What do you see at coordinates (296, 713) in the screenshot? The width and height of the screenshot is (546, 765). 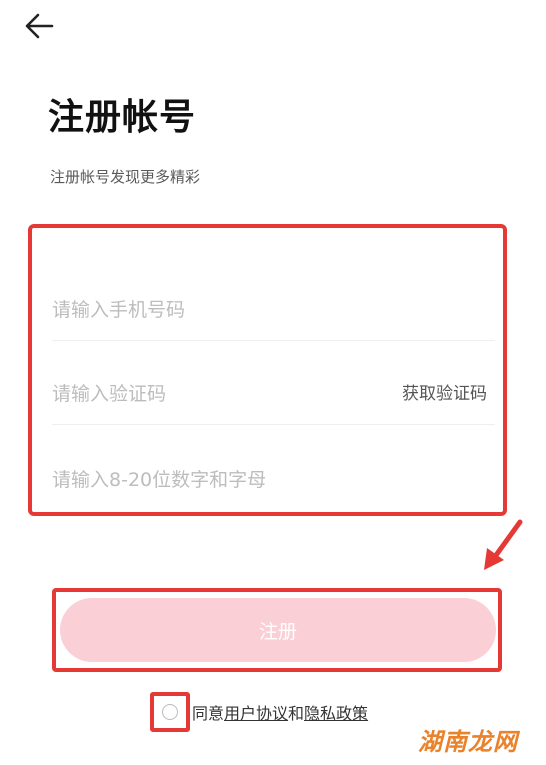 I see `agree-and: 和` at bounding box center [296, 713].